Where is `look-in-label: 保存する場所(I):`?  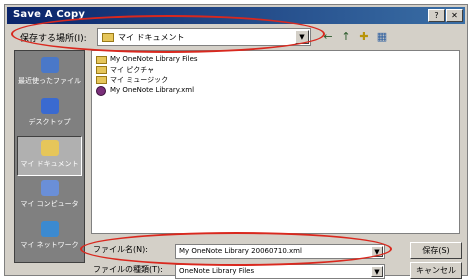 look-in-label: 保存する場所(I): is located at coordinates (53, 39).